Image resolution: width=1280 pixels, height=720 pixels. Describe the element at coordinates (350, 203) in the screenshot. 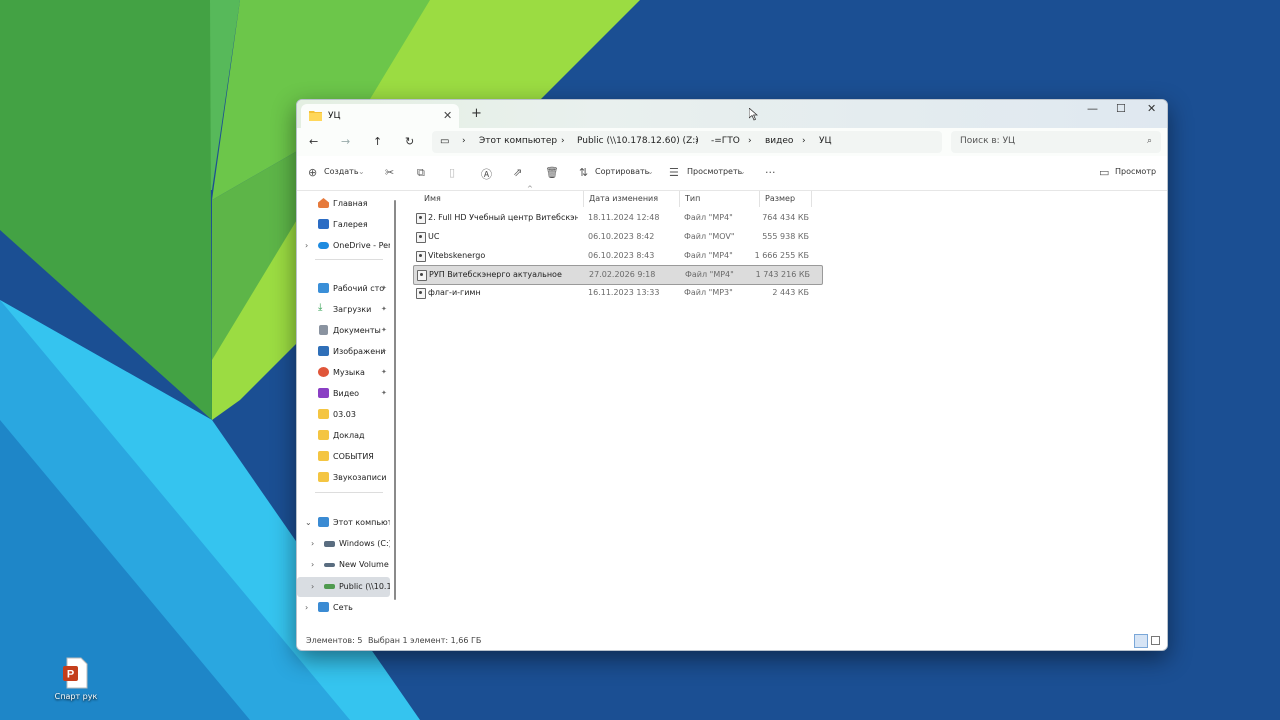

I see `nav-item-label: Главная` at that location.